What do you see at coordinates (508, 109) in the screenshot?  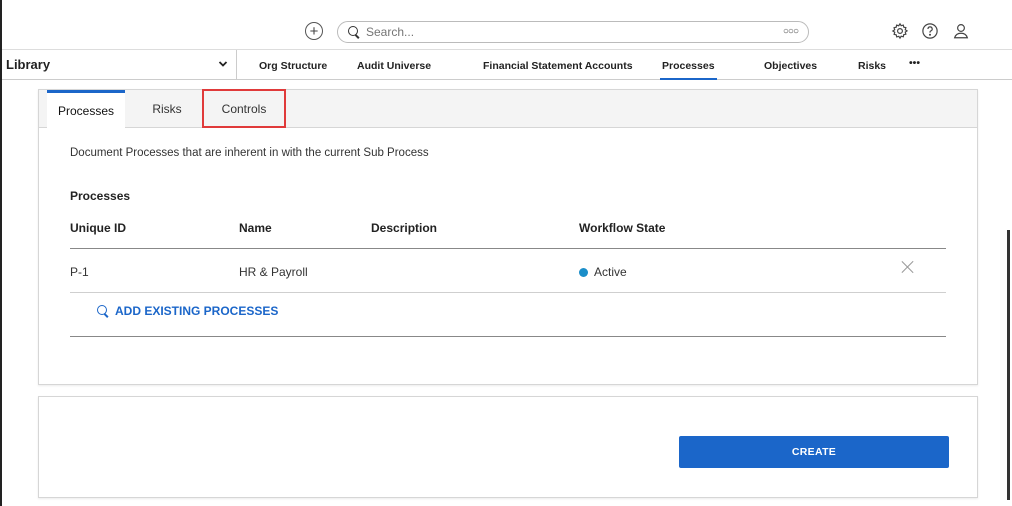 I see `tab-bar: Processes Risks Controls` at bounding box center [508, 109].